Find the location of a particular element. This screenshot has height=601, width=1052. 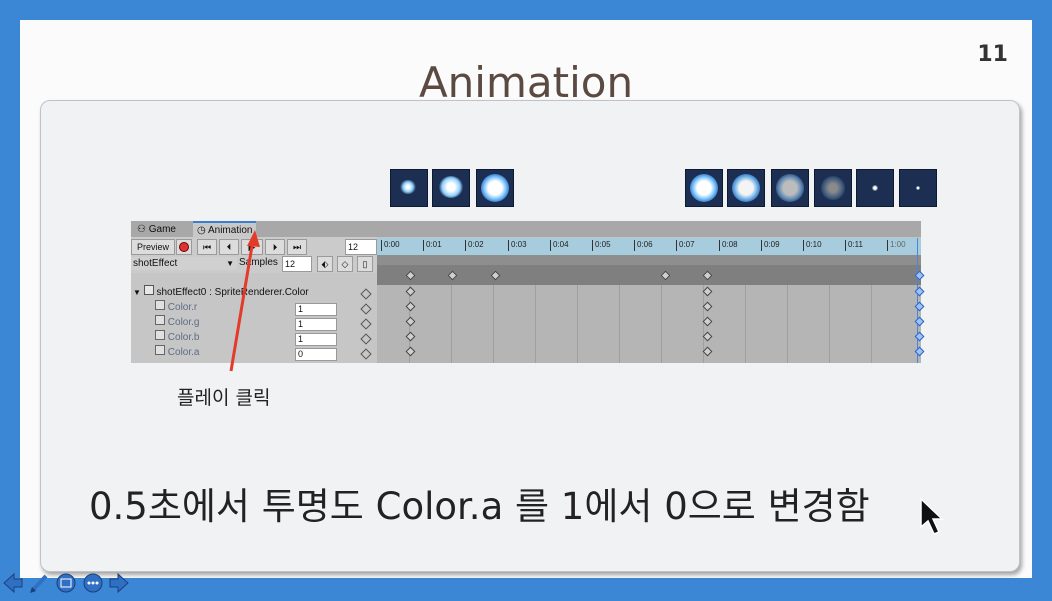

record-button is located at coordinates (184, 247).